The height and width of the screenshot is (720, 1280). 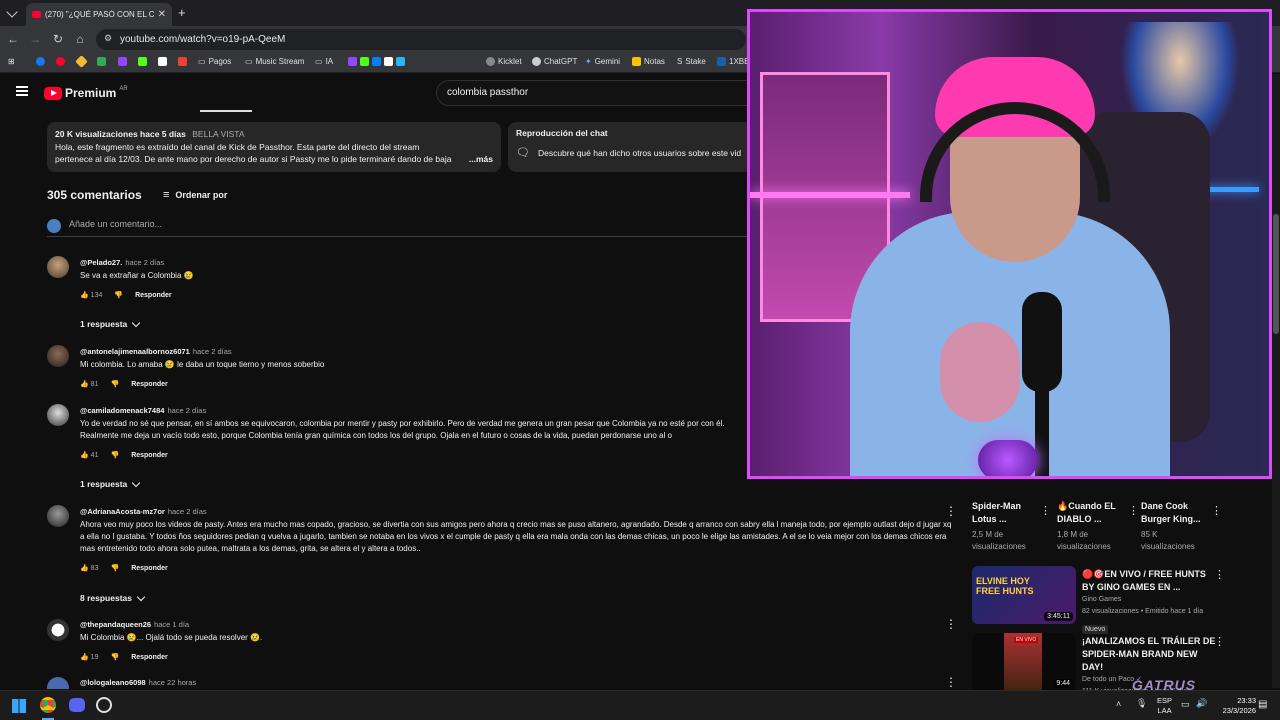 I want to click on search-input: colombia passthor, so click(x=596, y=93).